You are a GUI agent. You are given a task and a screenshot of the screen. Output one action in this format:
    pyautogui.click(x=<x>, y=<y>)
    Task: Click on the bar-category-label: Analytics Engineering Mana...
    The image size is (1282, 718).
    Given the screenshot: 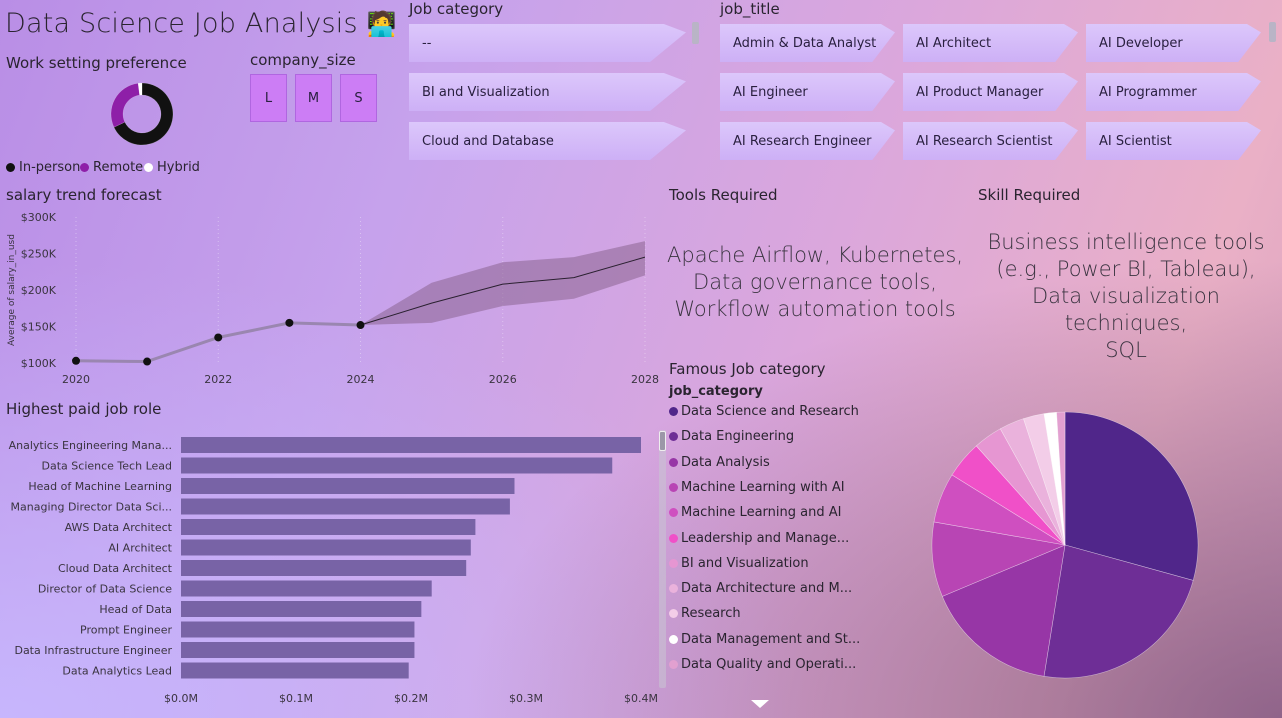 What is the action you would take?
    pyautogui.click(x=90, y=445)
    